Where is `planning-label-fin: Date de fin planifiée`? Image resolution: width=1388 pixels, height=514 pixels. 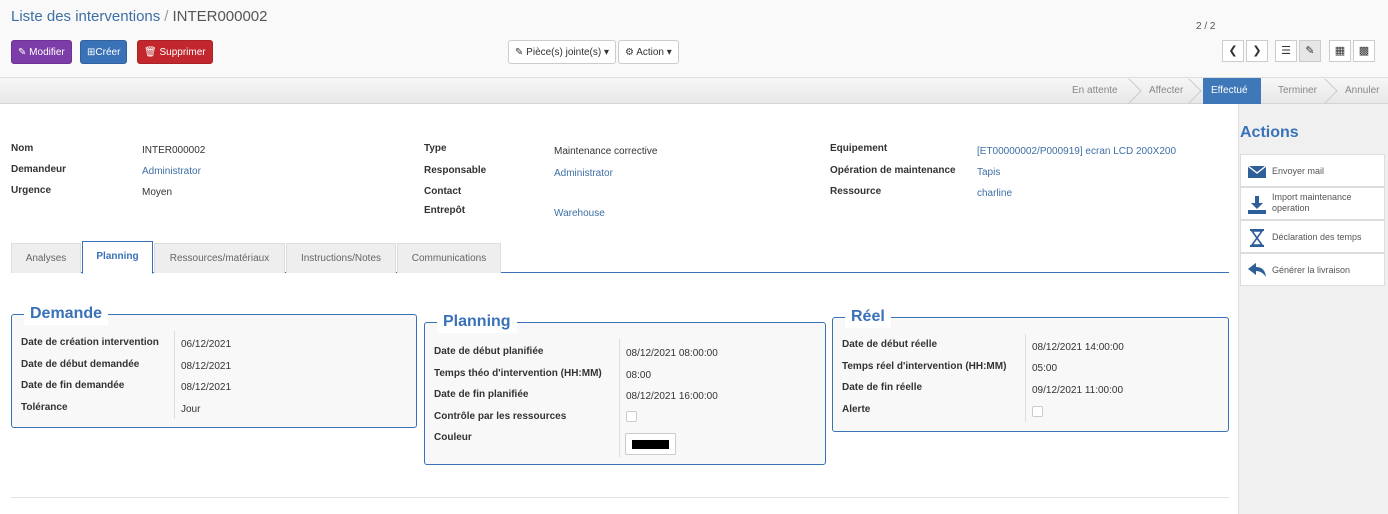 planning-label-fin: Date de fin planifiée is located at coordinates (481, 394).